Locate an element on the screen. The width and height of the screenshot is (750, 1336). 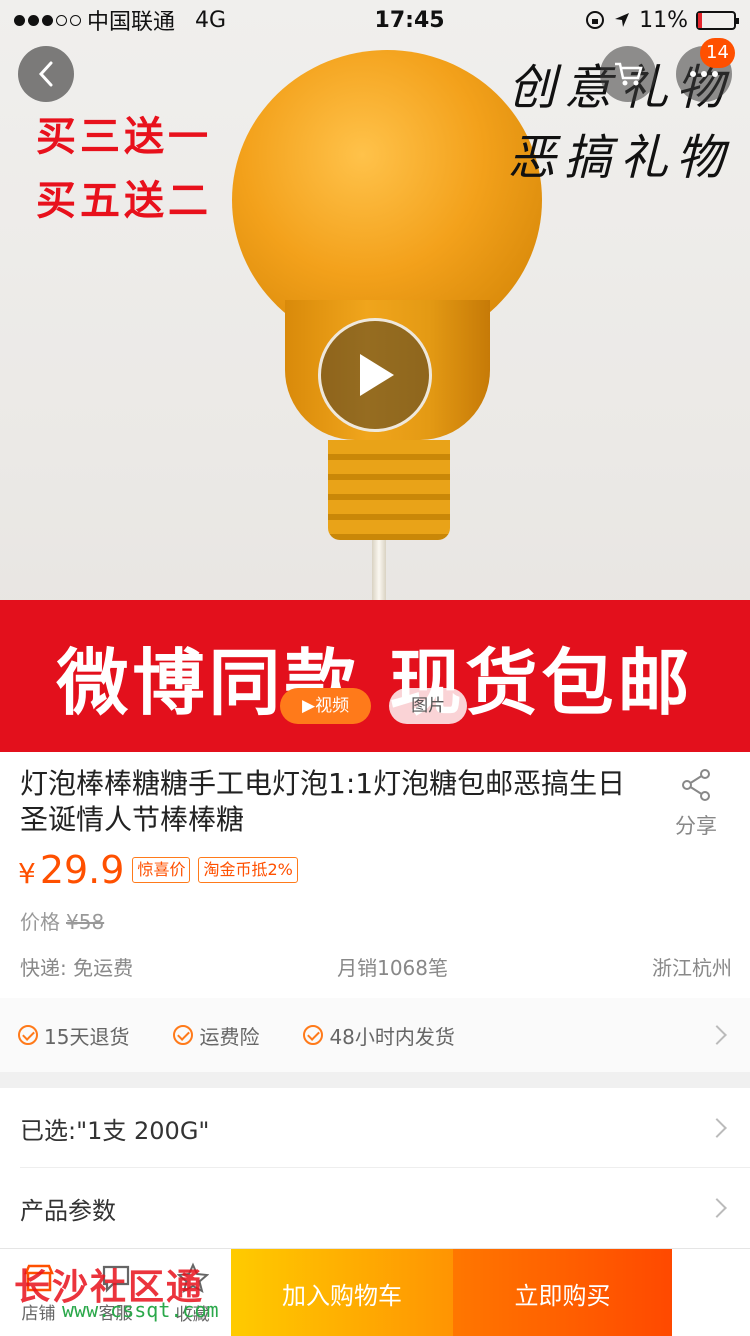
guarantee-shipping-insurance-label: 运费险 is located at coordinates (229, 1036).